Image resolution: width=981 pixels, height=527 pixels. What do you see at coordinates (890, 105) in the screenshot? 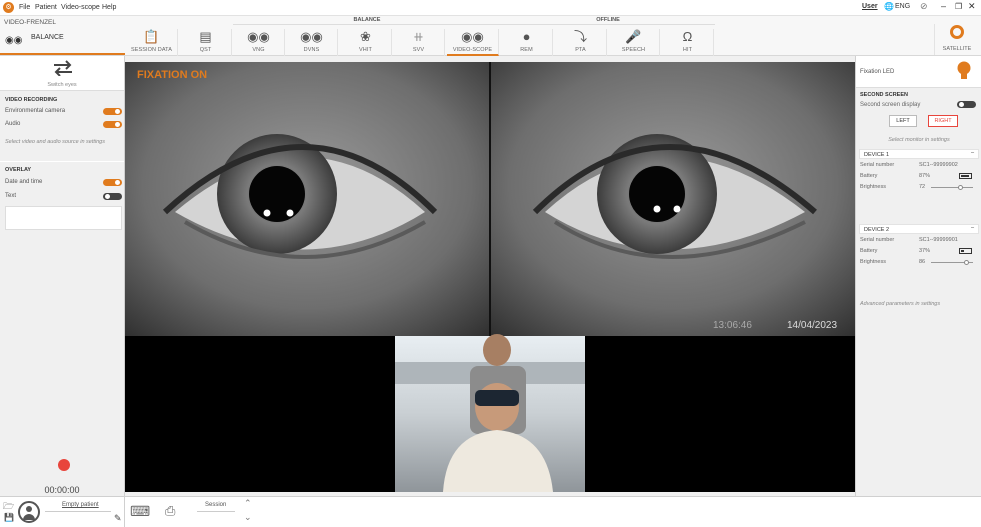
I see `second-screen-display-label: Second screen display` at bounding box center [890, 105].